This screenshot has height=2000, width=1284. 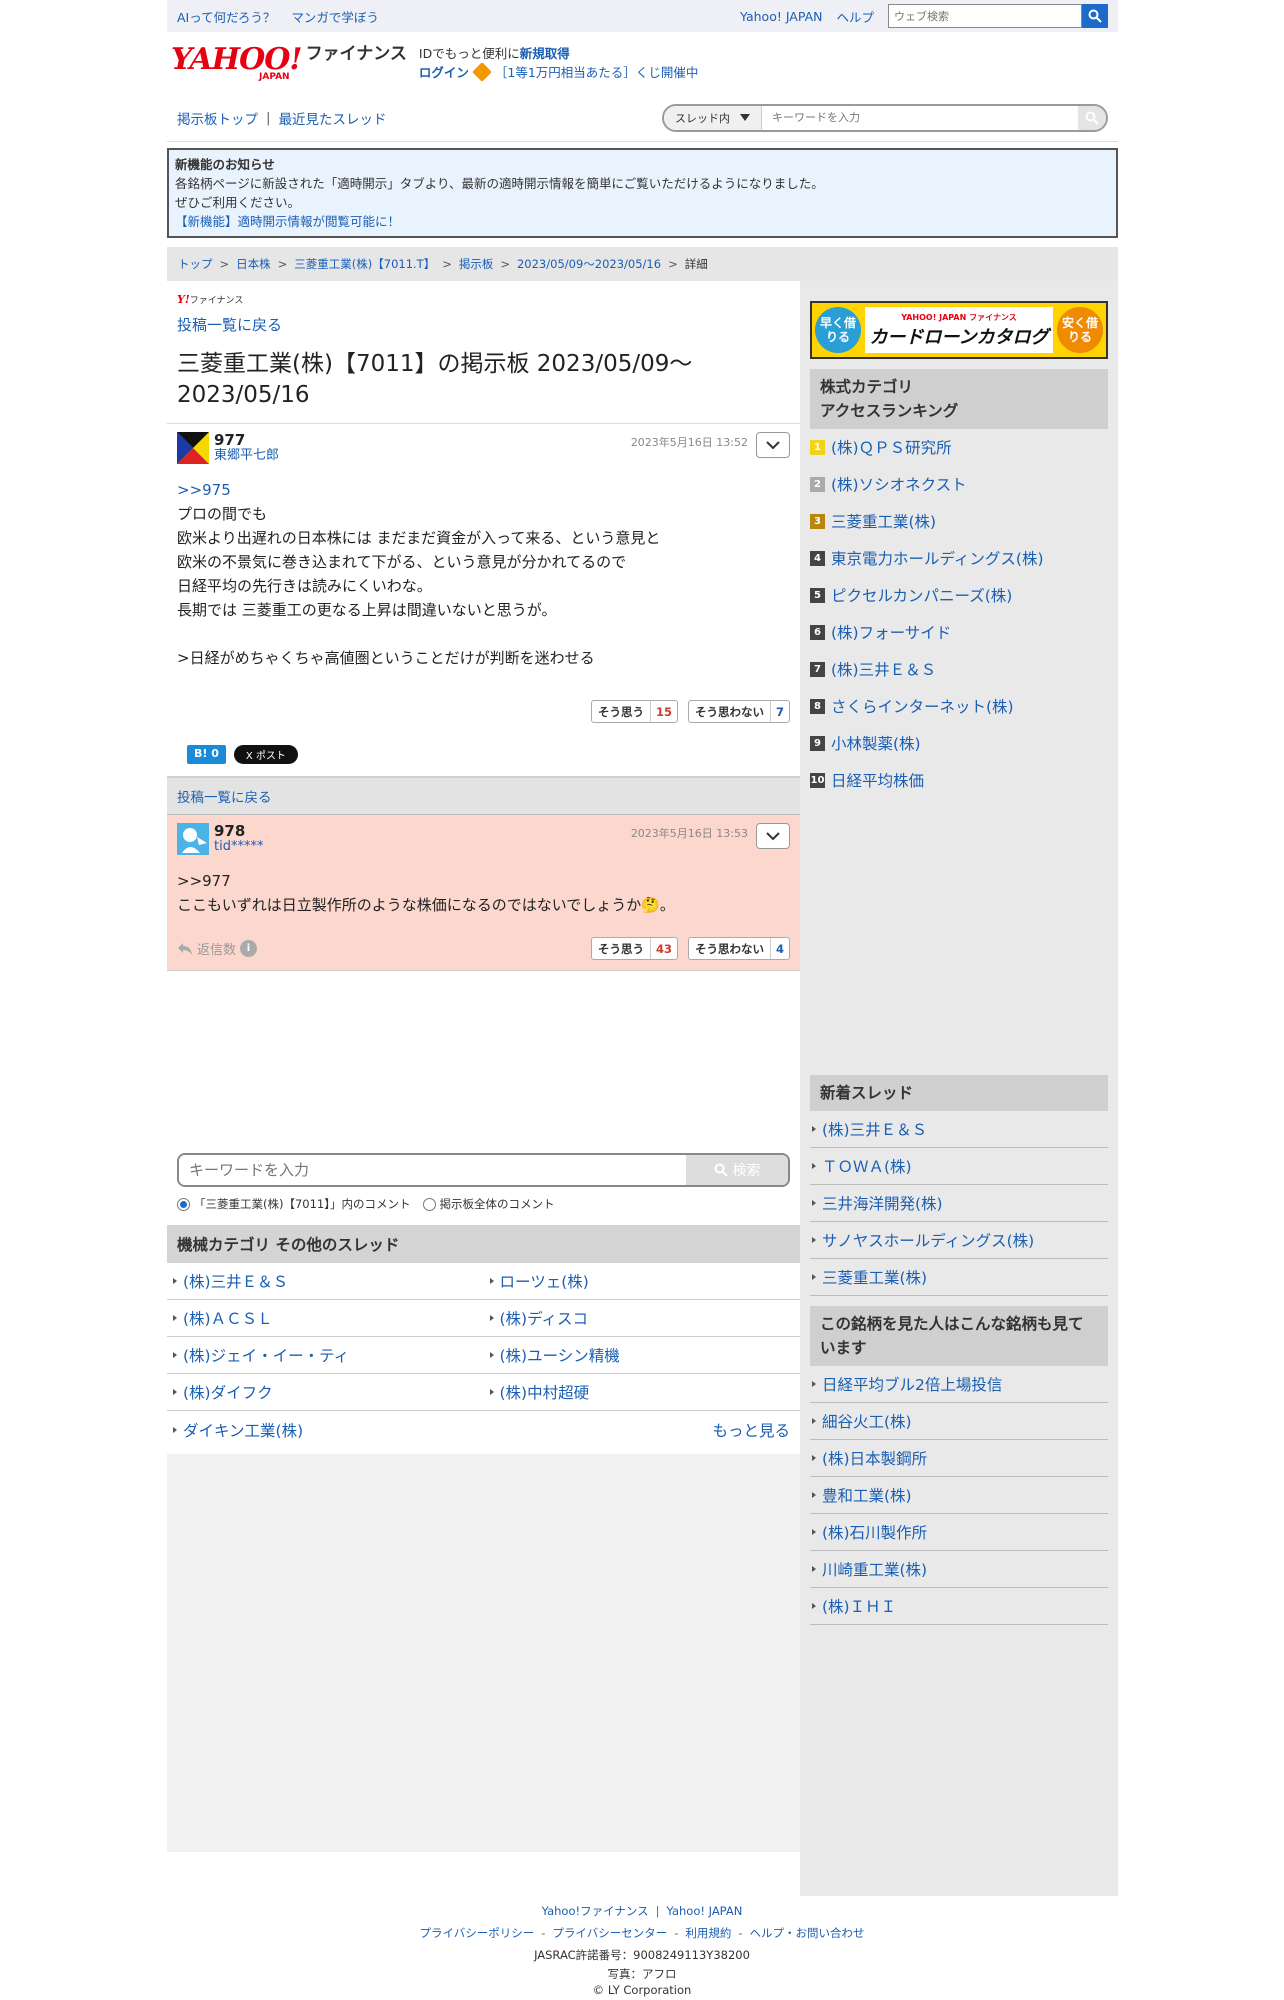 I want to click on thread-link: サノヤスホールディングス(株), so click(x=928, y=1240).